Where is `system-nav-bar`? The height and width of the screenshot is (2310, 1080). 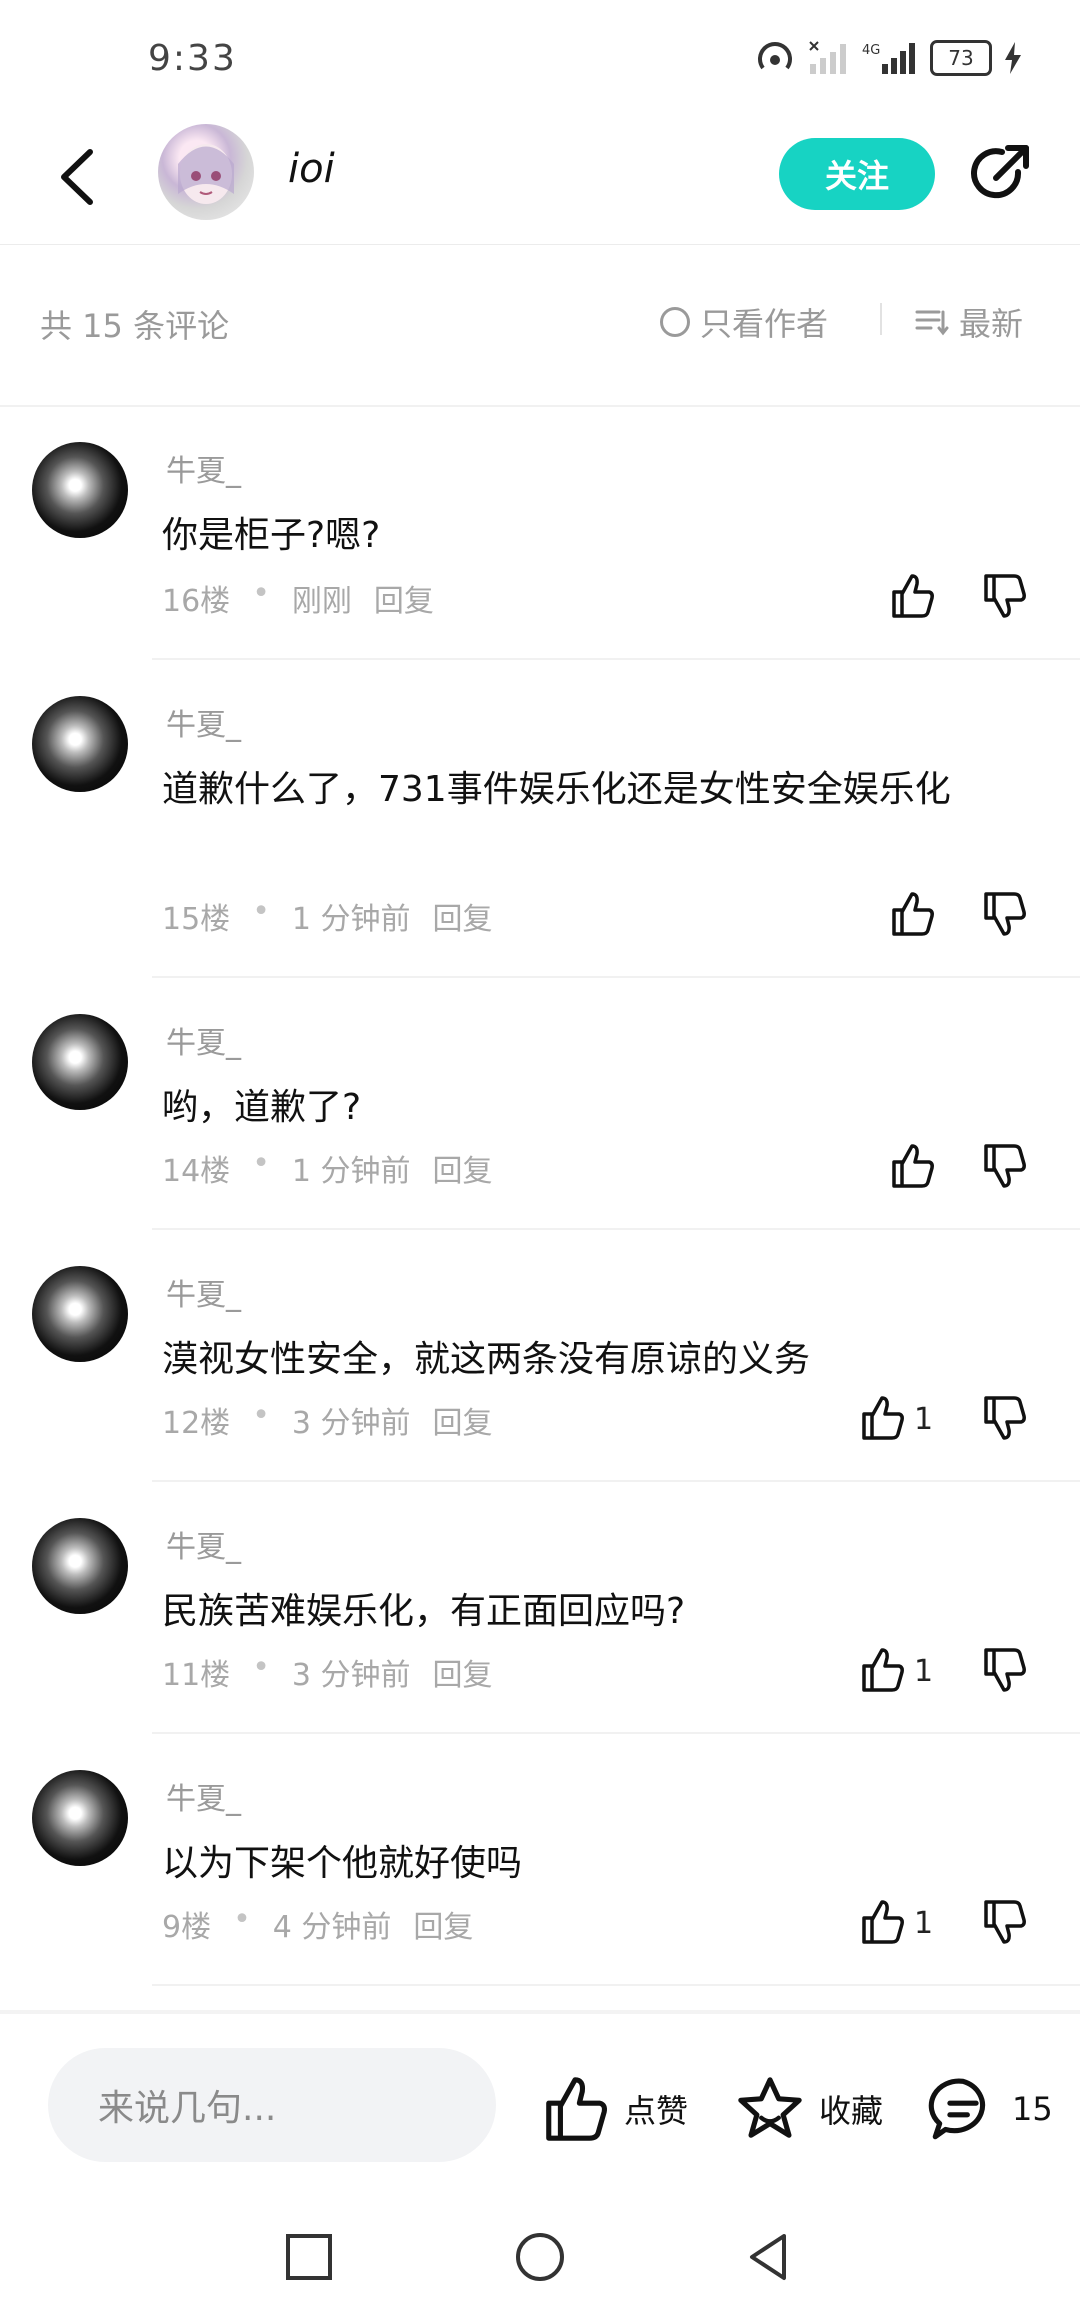 system-nav-bar is located at coordinates (540, 2257).